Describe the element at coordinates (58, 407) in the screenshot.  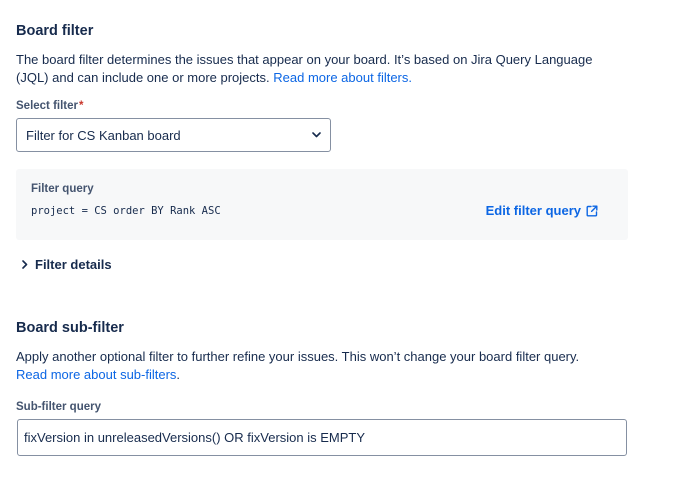
I see `sub-filter-query-label: Sub-filter query` at that location.